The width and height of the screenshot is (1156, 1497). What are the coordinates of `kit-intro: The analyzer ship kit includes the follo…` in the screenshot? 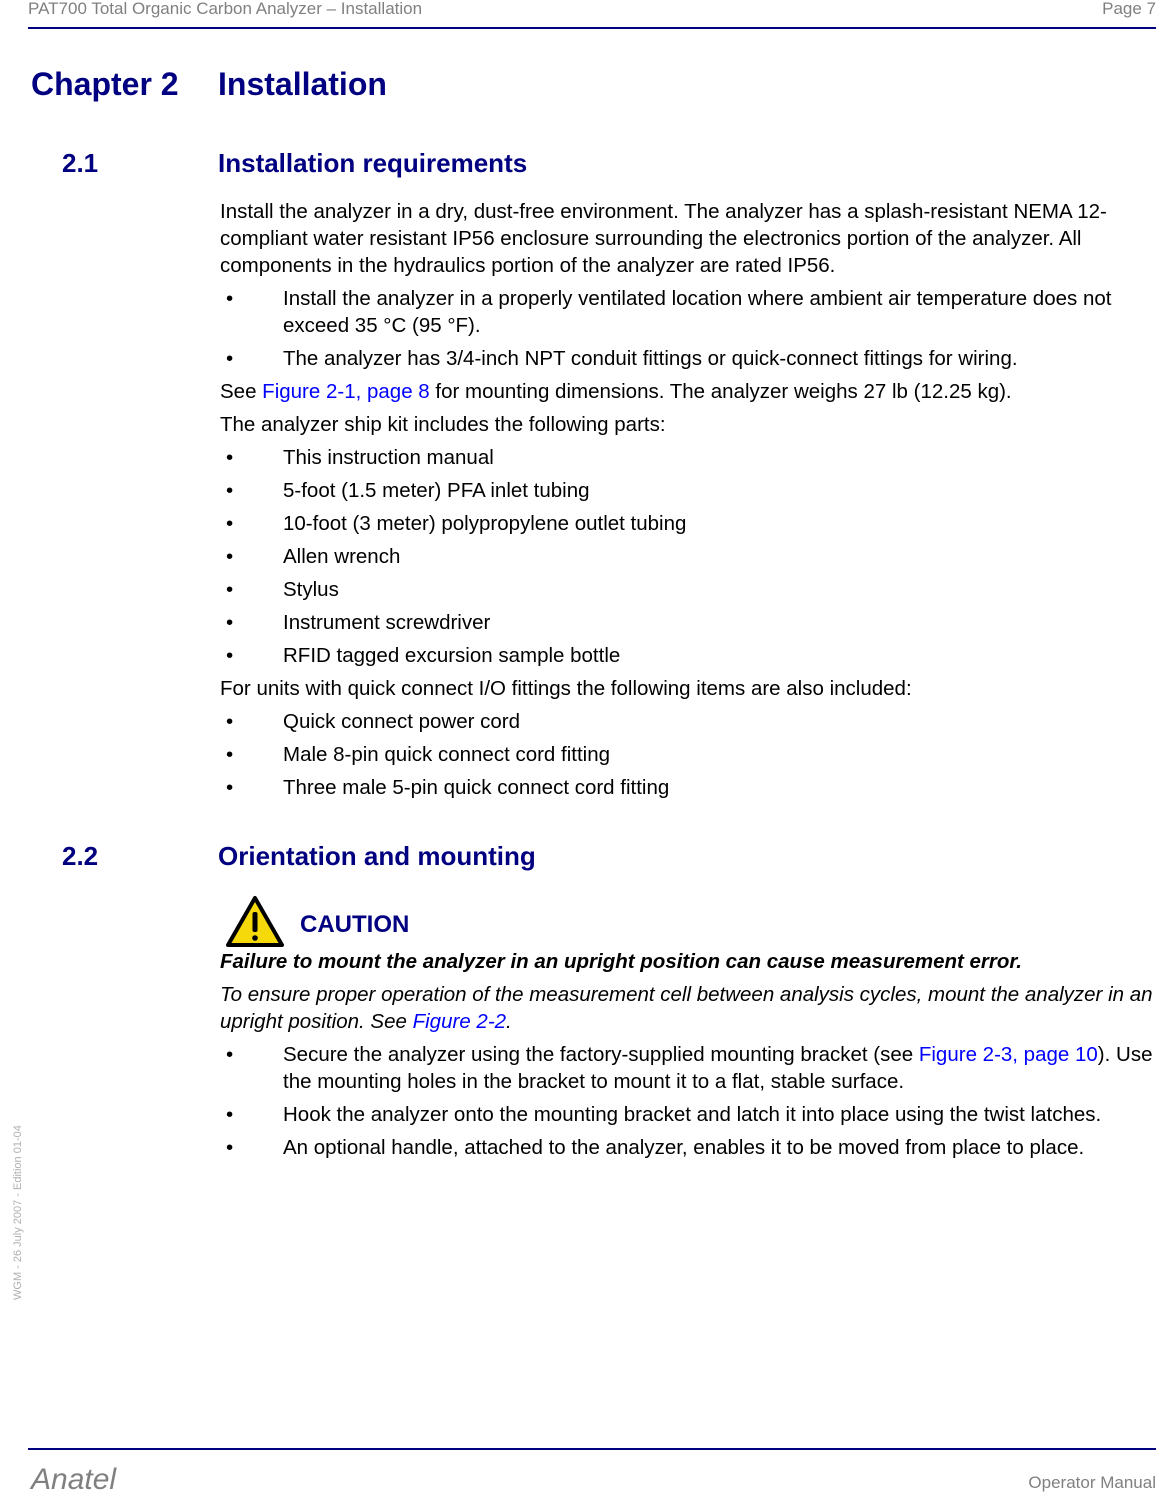 It's located at (443, 424).